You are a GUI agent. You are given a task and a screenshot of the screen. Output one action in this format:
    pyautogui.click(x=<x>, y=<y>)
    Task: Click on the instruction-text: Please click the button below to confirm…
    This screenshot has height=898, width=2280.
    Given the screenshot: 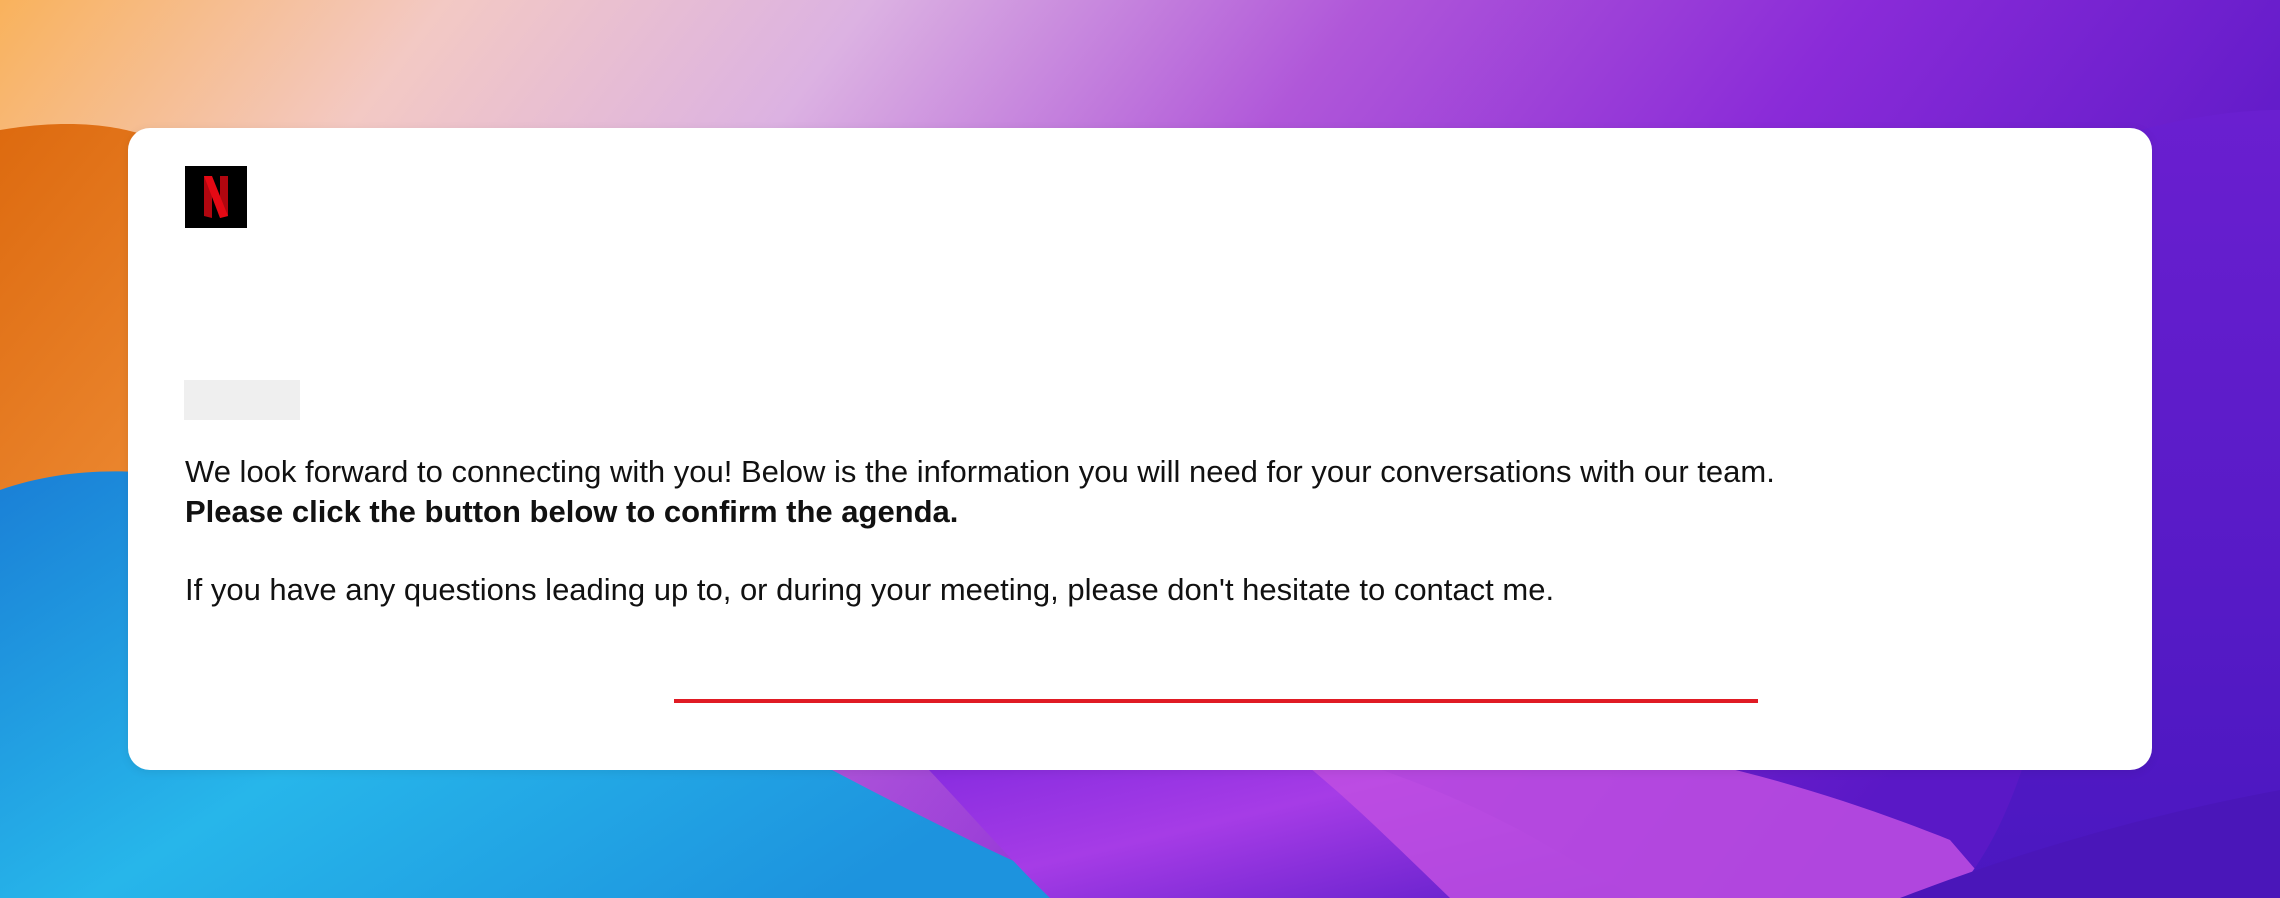 What is the action you would take?
    pyautogui.click(x=572, y=511)
    